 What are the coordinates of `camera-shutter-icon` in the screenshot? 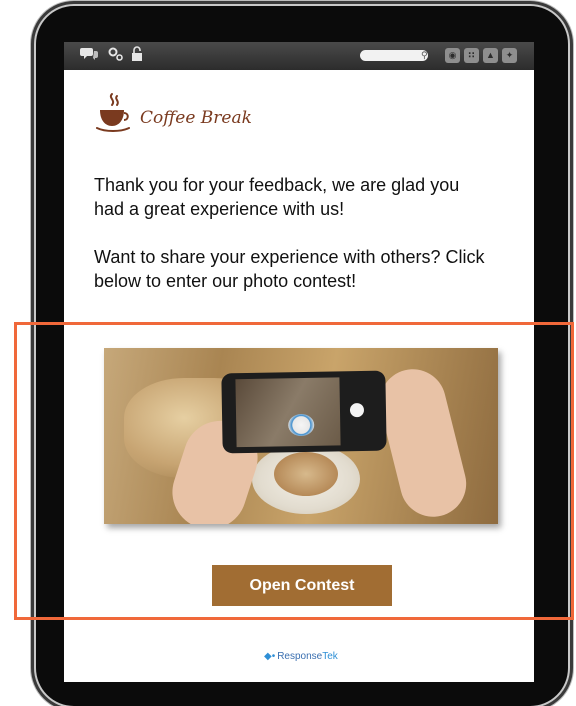 It's located at (357, 410).